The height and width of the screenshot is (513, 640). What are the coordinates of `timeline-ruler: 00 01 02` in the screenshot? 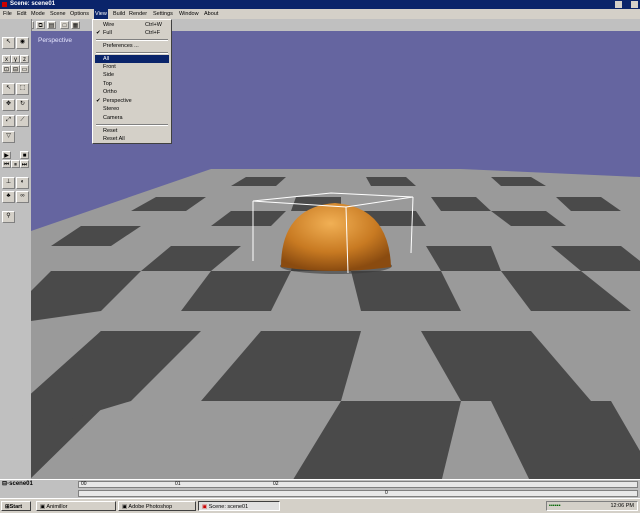 It's located at (358, 484).